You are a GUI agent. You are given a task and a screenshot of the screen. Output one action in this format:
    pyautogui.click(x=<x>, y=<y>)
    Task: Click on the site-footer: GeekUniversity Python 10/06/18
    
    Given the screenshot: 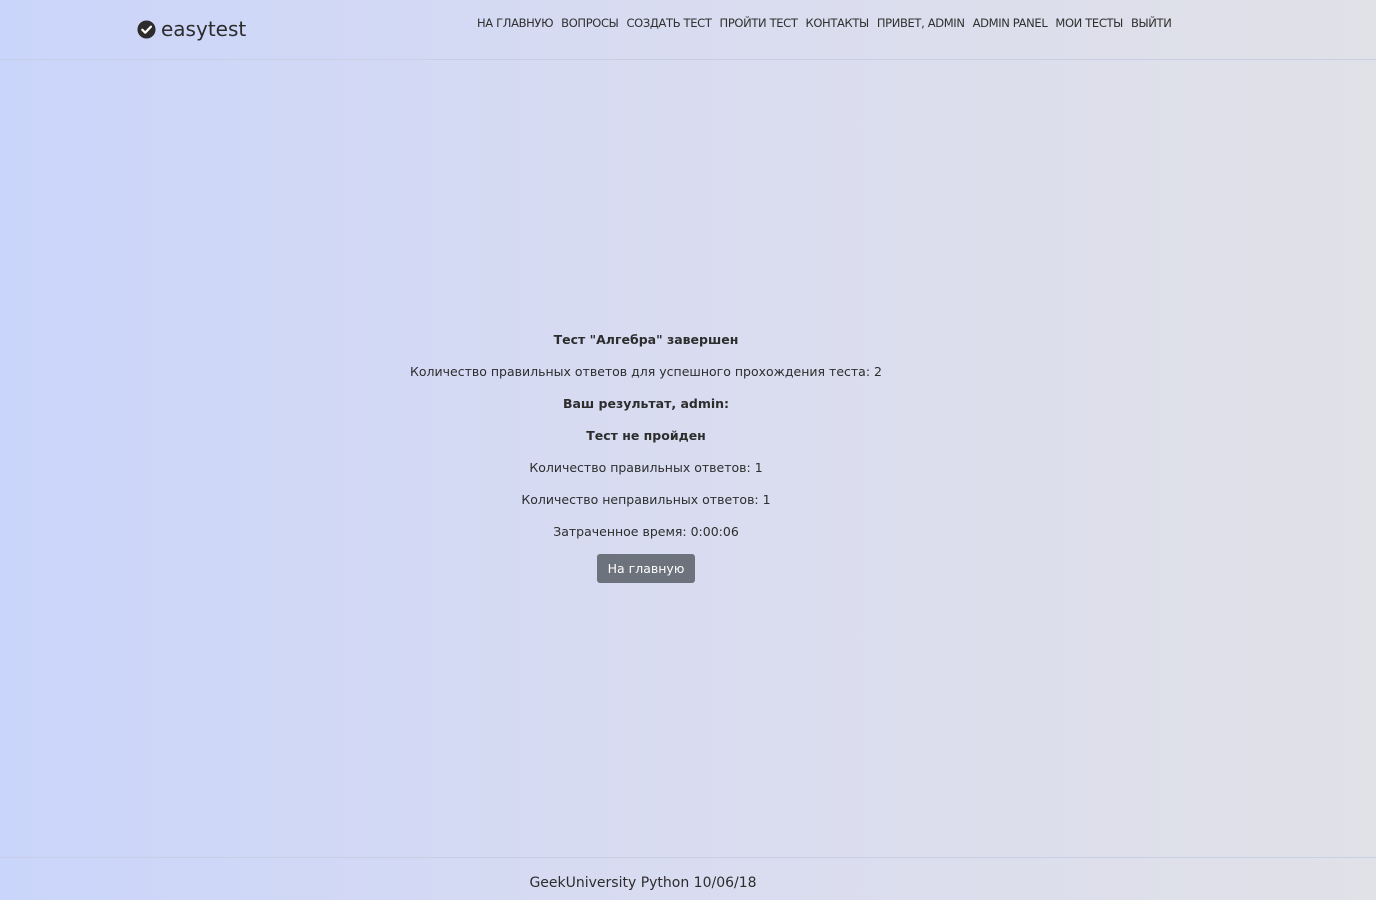 What is the action you would take?
    pyautogui.click(x=688, y=878)
    